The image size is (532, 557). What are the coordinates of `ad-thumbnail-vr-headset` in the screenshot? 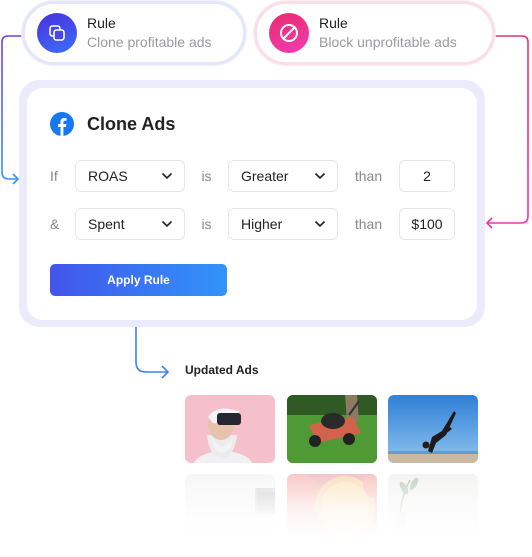 It's located at (230, 429).